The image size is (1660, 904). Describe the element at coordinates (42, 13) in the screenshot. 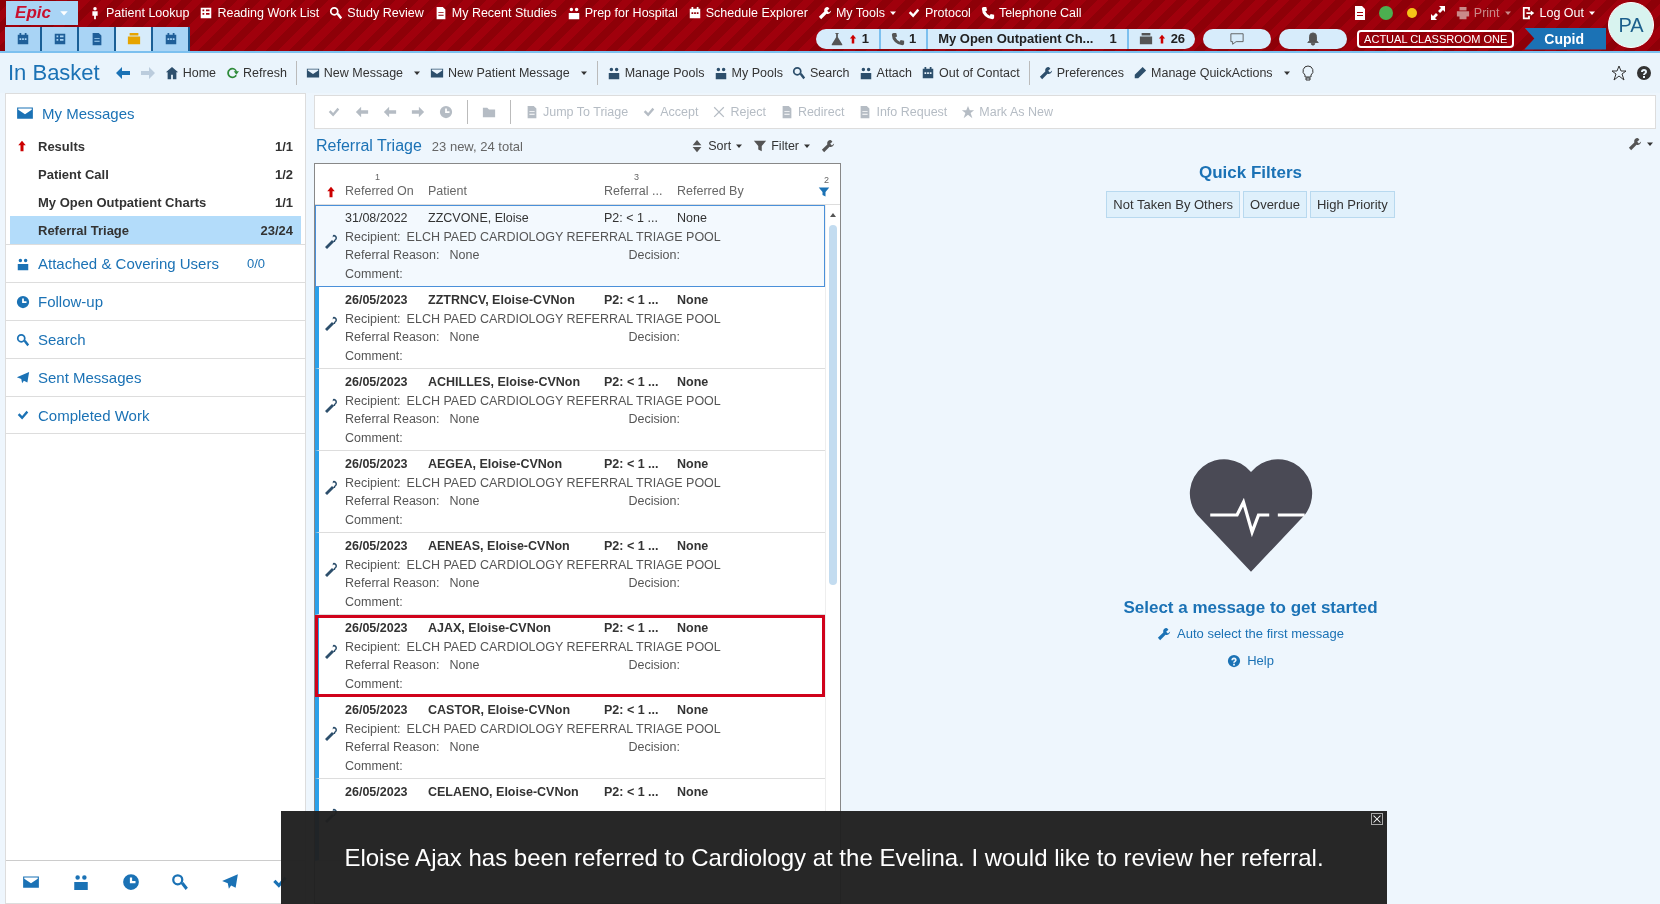

I see `epic-menu-button: Epic` at that location.